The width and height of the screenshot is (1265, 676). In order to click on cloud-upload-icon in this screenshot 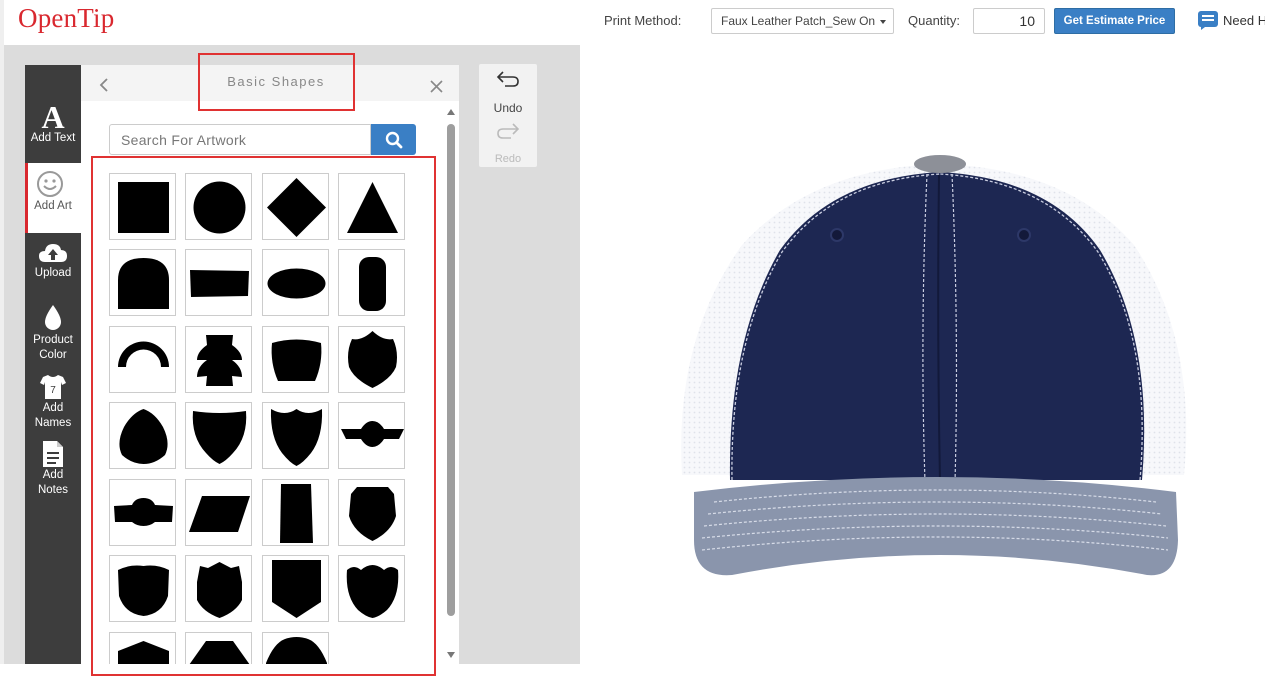, I will do `click(53, 253)`.